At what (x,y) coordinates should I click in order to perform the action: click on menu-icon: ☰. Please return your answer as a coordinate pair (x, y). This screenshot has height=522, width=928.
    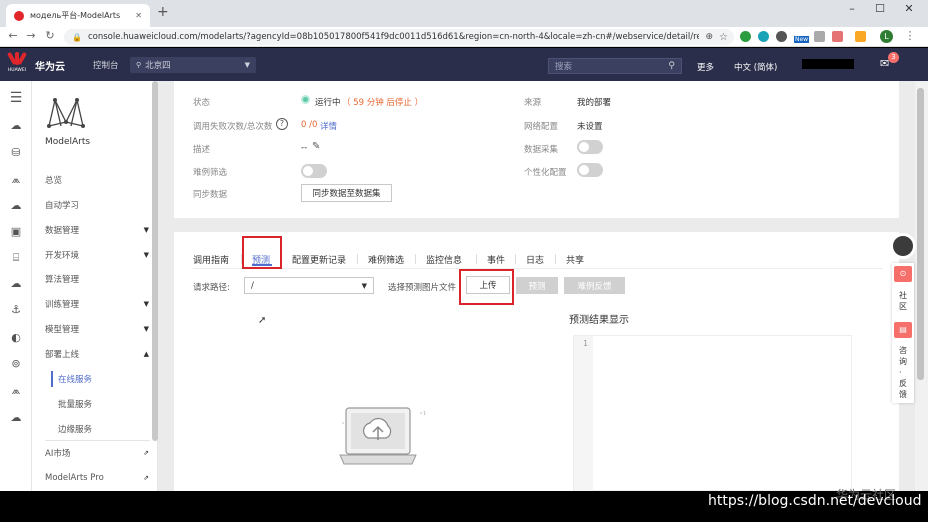
    Looking at the image, I should click on (16, 98).